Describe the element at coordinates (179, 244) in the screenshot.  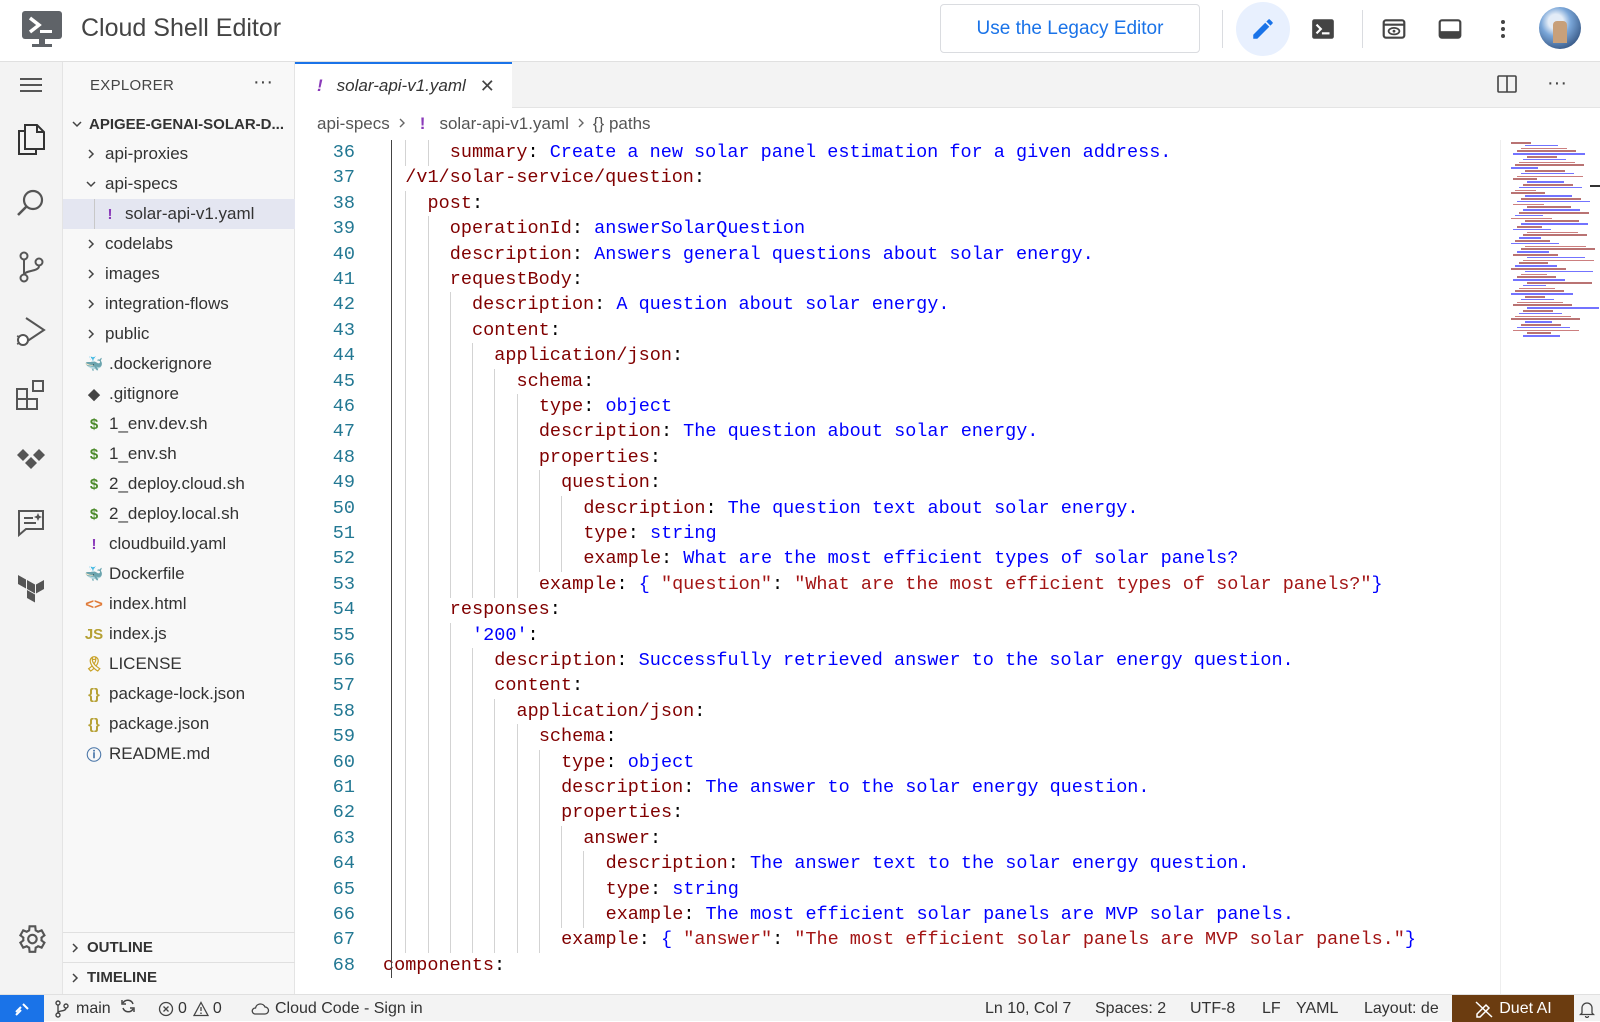
I see `tree-folder-codelabs: codelabs` at that location.